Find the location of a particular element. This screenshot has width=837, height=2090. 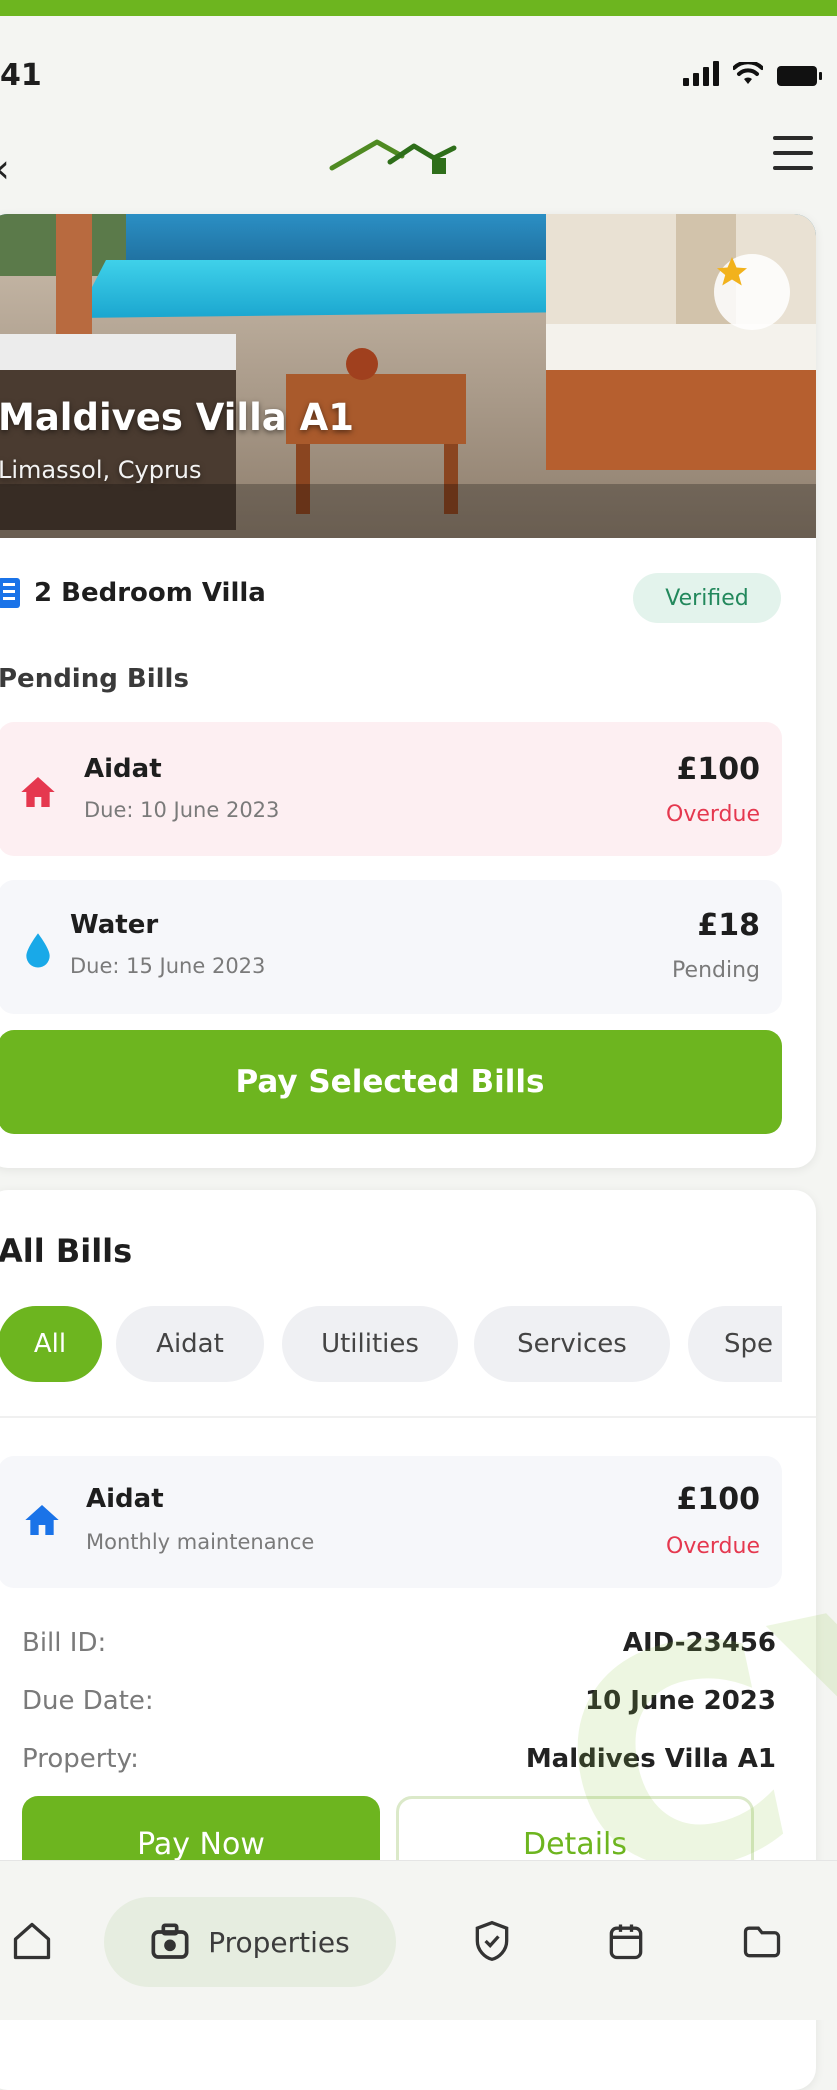

star-icon is located at coordinates (732, 271).